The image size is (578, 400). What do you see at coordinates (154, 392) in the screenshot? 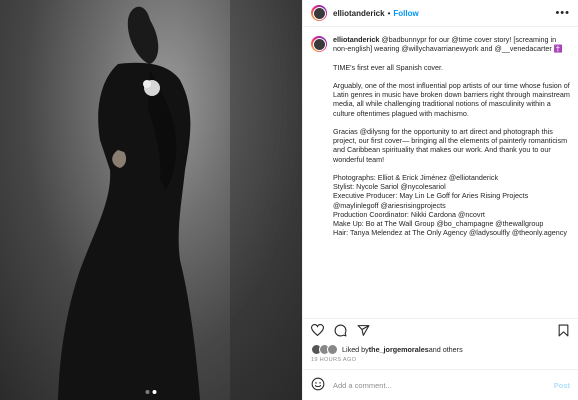
I see `carousel-dot-active` at bounding box center [154, 392].